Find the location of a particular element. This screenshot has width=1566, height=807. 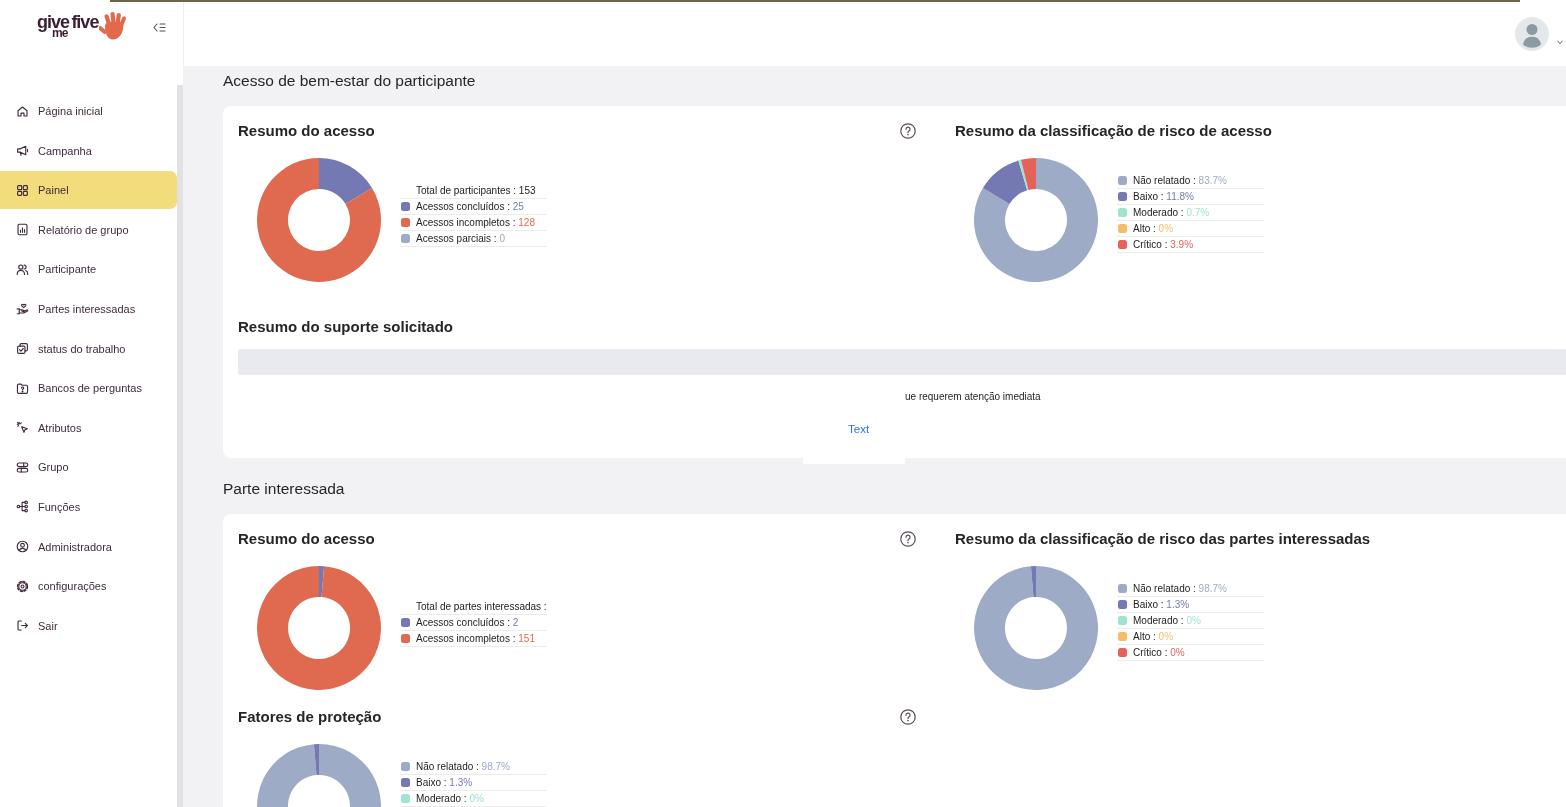

home-icon is located at coordinates (22, 111).